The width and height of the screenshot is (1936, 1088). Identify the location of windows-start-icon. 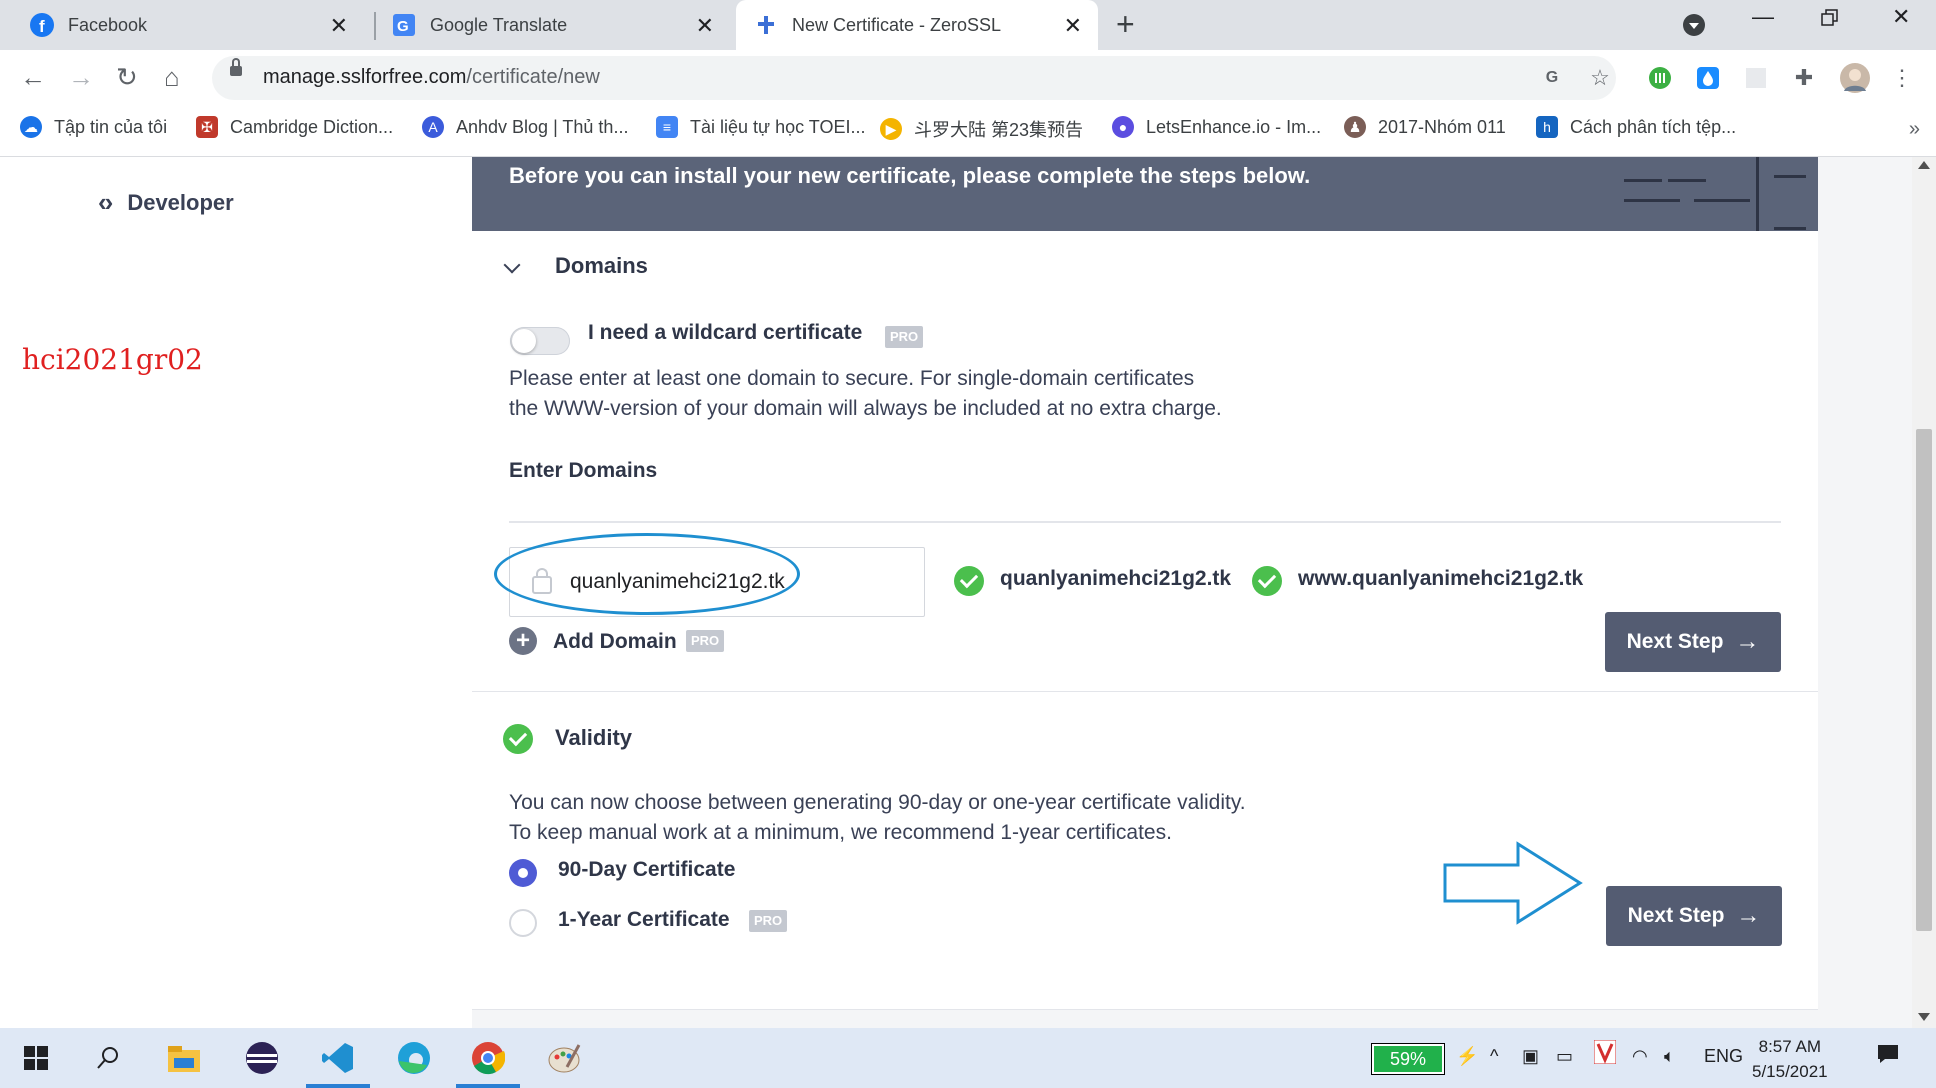
(36, 1058).